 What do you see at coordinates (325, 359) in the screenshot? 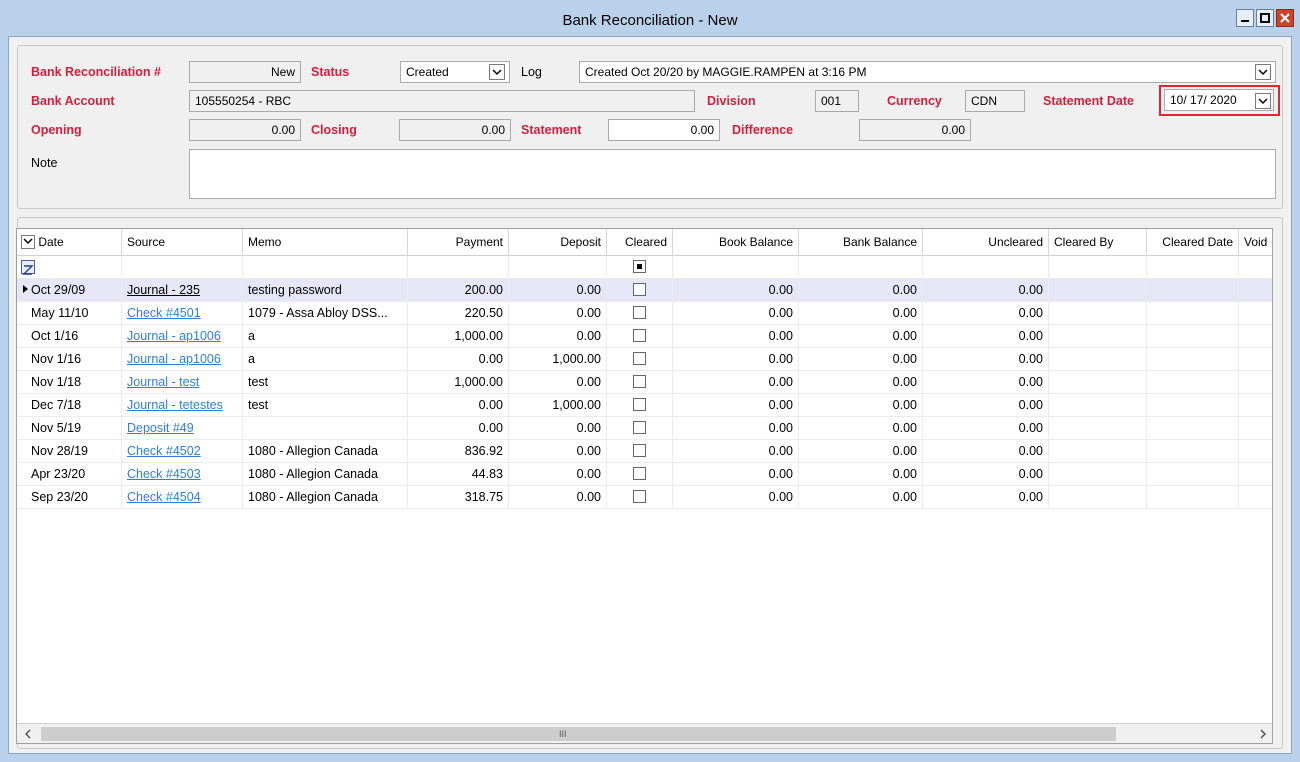
I see `cell-memo: a` at bounding box center [325, 359].